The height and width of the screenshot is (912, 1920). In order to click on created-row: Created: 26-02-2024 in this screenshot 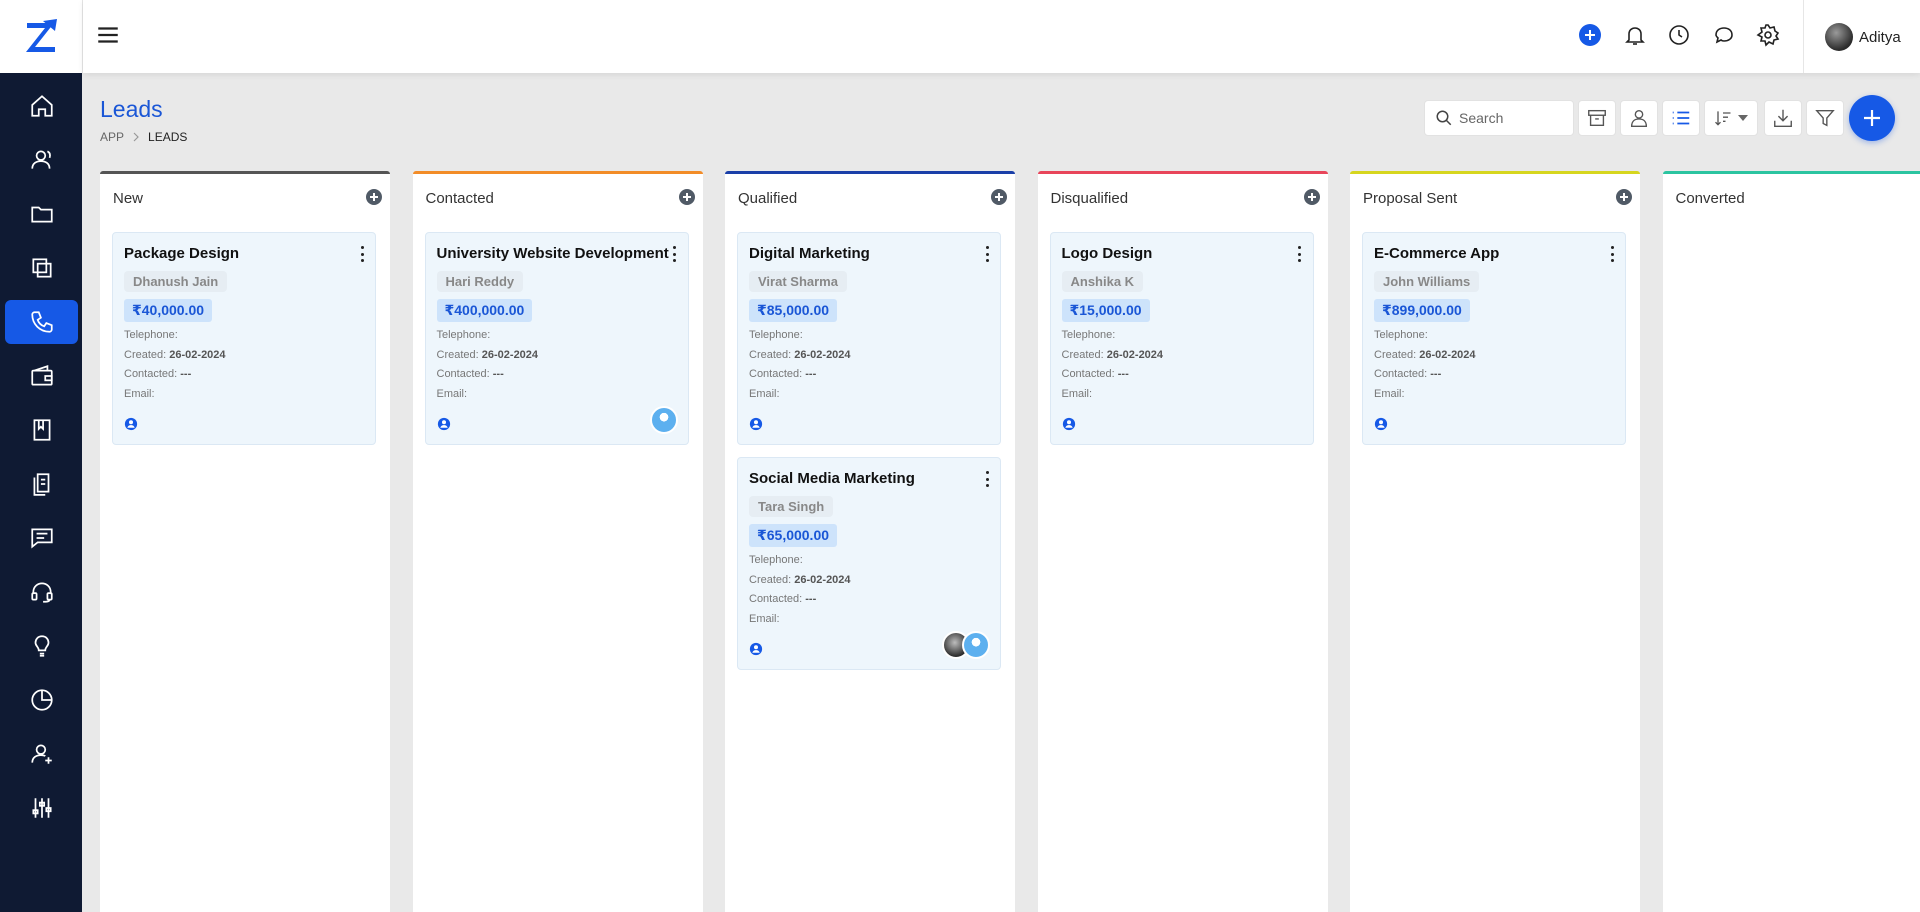, I will do `click(175, 355)`.